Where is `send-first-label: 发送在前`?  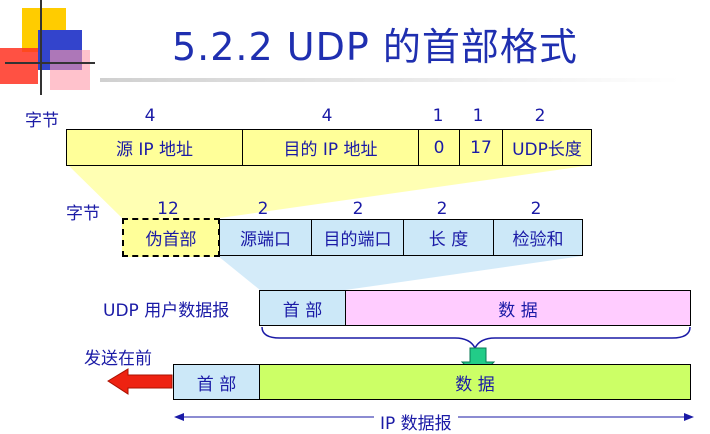
send-first-label: 发送在前 is located at coordinates (118, 359).